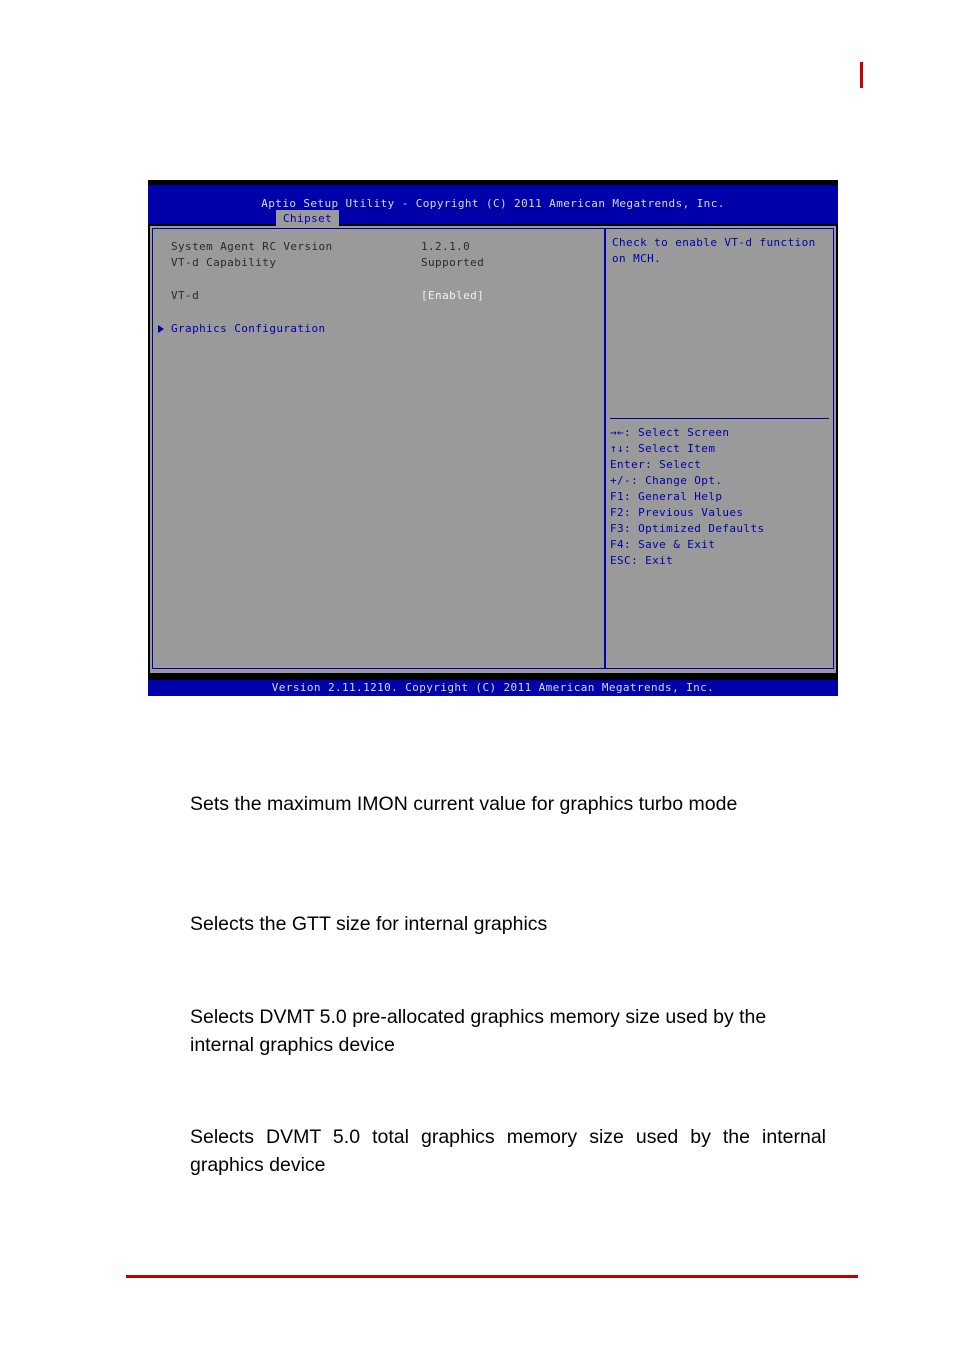 This screenshot has height=1352, width=954. What do you see at coordinates (663, 544) in the screenshot?
I see `legend-save-exit: F4: Save & Exit` at bounding box center [663, 544].